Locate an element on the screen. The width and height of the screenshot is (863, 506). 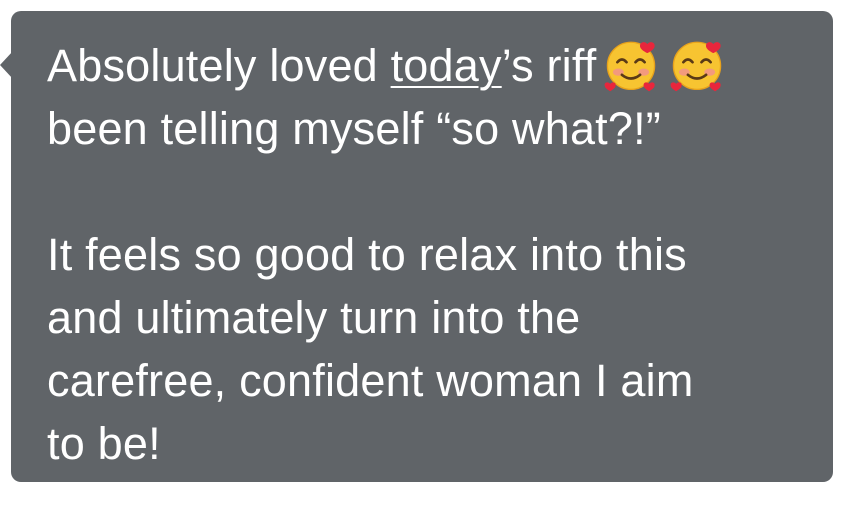
message-line-2: been telling myself “so what?!” is located at coordinates (354, 128).